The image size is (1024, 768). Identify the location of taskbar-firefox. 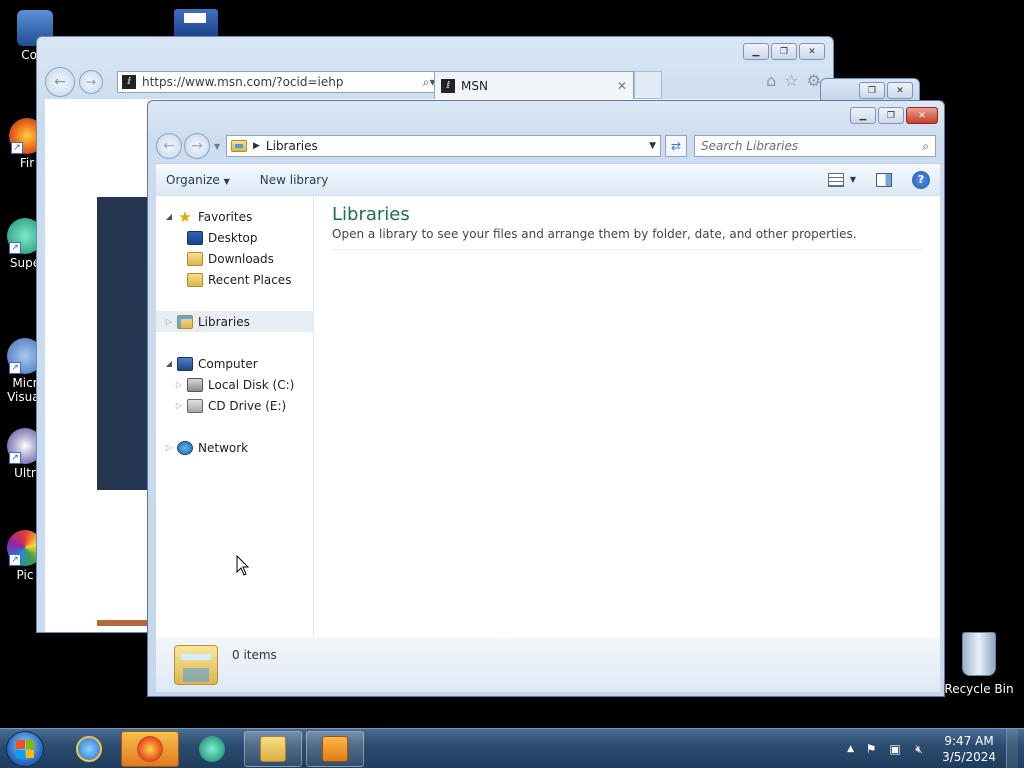
(150, 749).